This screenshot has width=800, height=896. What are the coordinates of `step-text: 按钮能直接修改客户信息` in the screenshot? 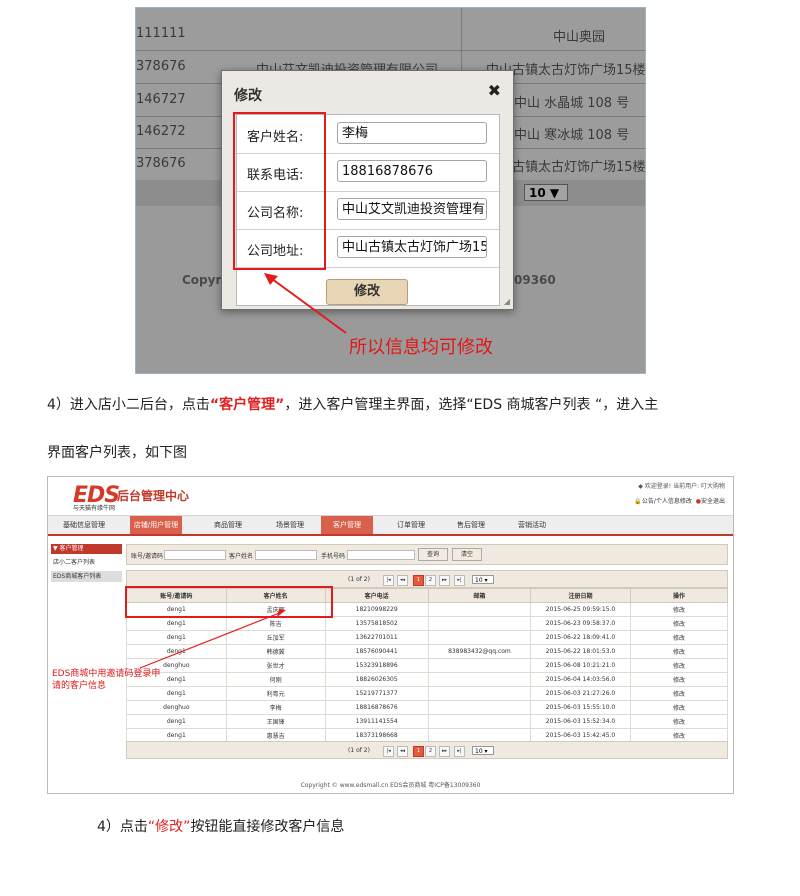 It's located at (267, 827).